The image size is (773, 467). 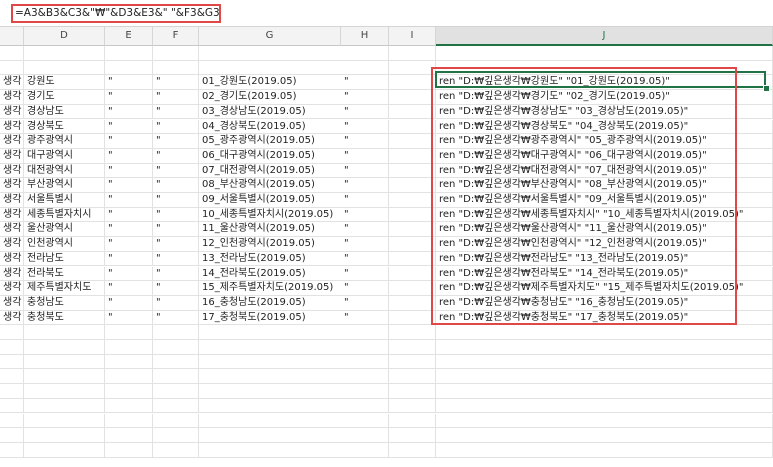 What do you see at coordinates (64, 127) in the screenshot?
I see `cell-d: 경상북도` at bounding box center [64, 127].